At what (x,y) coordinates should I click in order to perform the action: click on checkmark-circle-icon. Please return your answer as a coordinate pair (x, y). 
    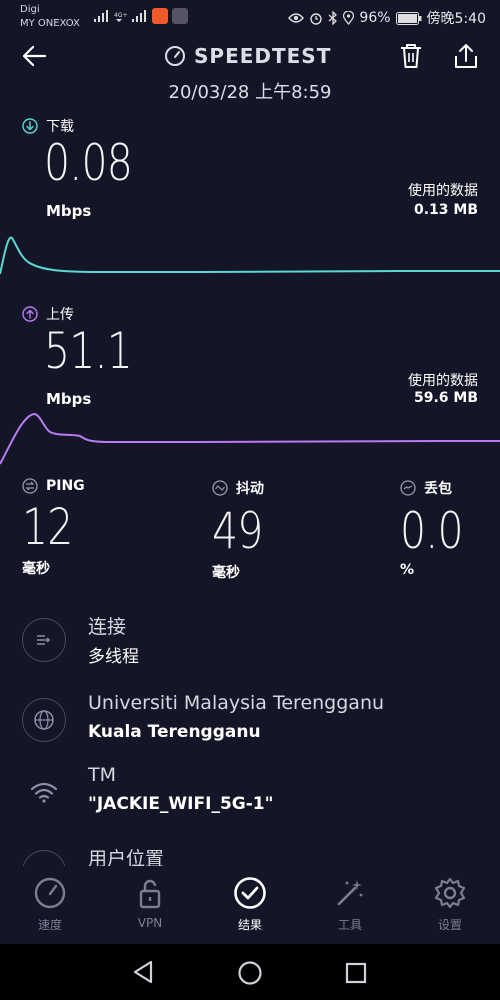
    Looking at the image, I should click on (250, 893).